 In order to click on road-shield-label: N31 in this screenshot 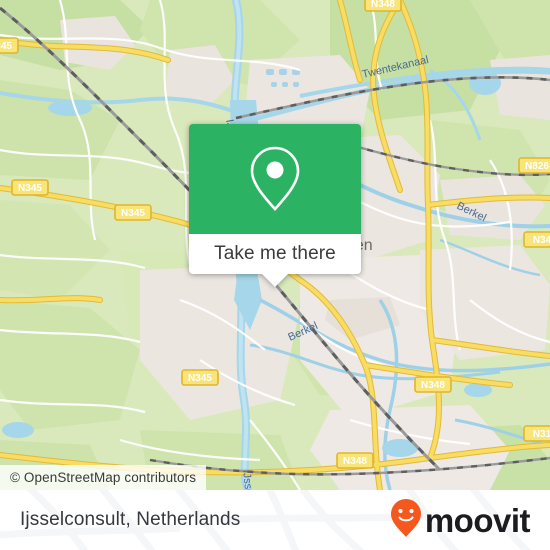, I will do `click(541, 434)`.